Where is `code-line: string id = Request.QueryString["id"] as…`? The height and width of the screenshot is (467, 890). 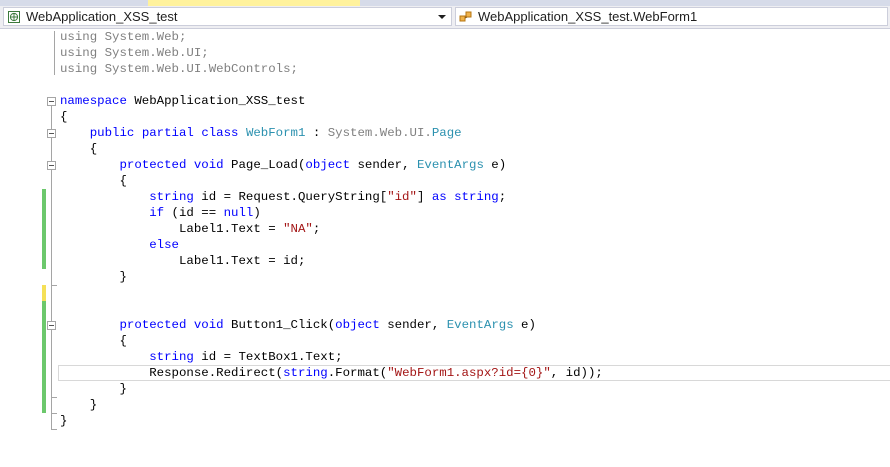
code-line: string id = Request.QueryString["id"] as… is located at coordinates (331, 197).